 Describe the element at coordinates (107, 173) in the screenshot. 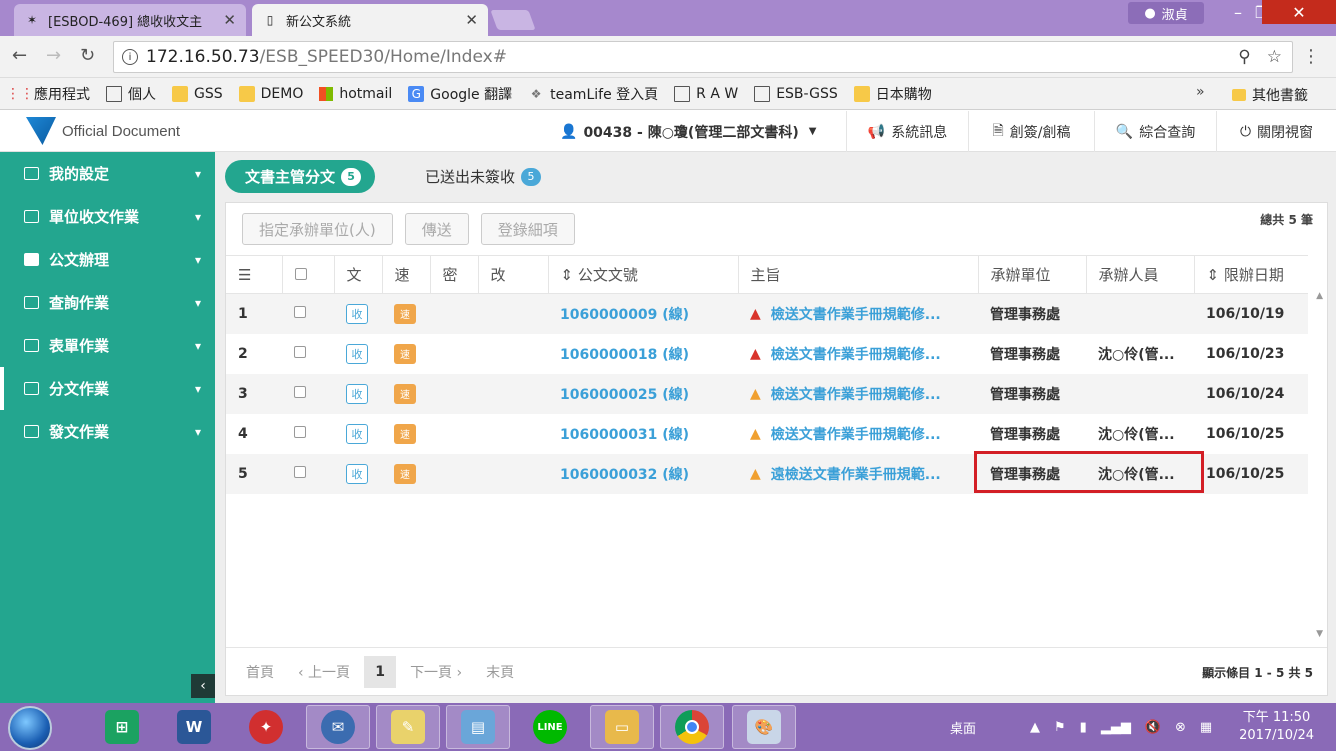

I see `sidebar-item-settings: 我的設定 ▾` at that location.